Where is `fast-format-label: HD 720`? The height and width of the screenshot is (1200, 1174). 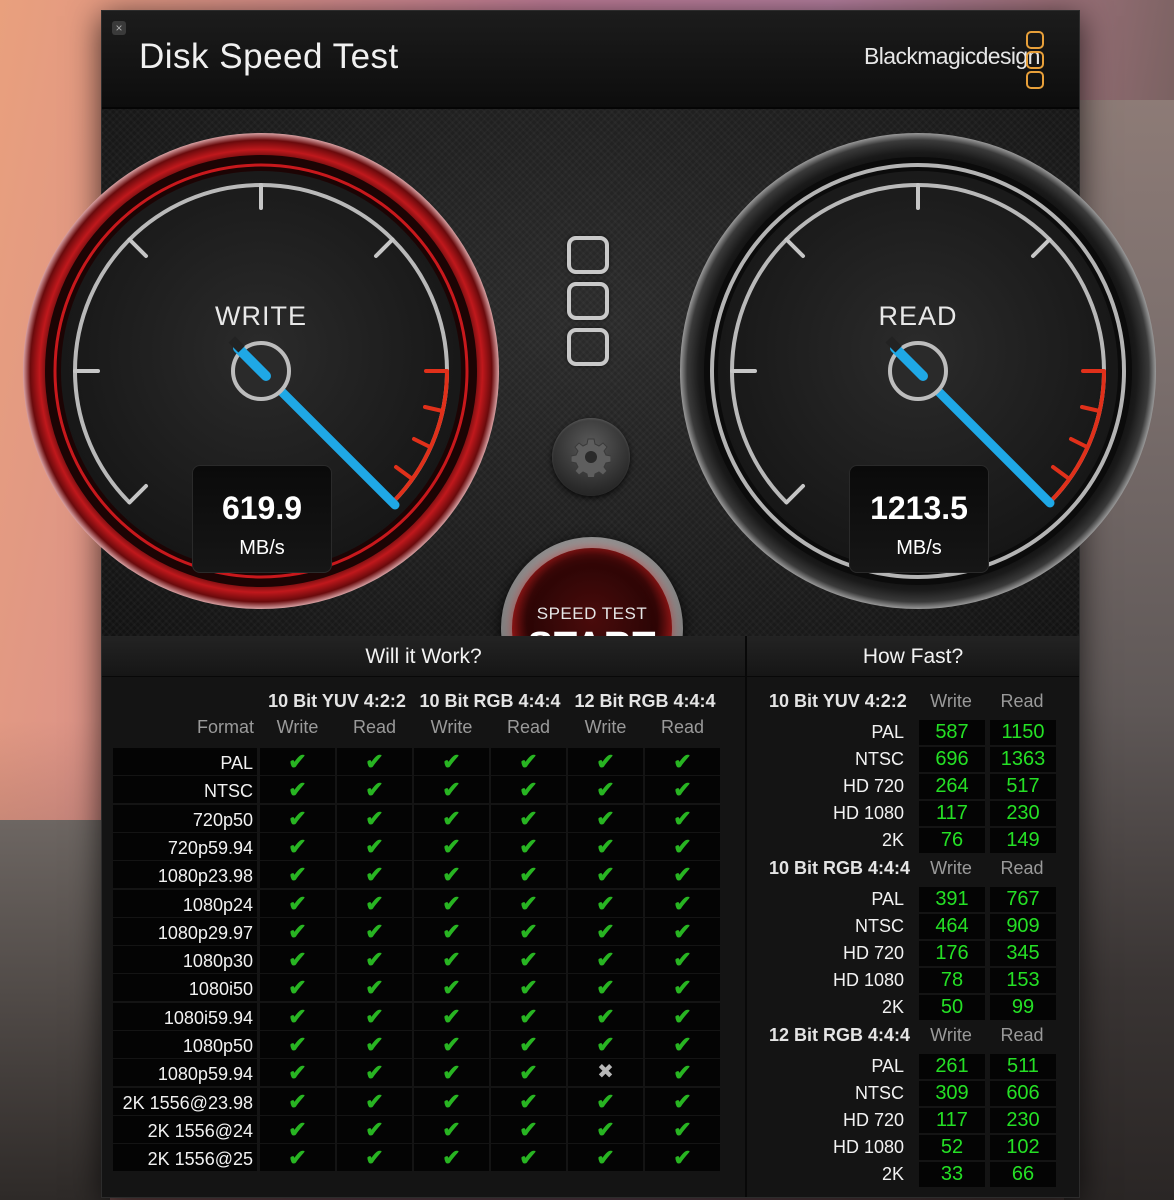
fast-format-label: HD 720 is located at coordinates (873, 786).